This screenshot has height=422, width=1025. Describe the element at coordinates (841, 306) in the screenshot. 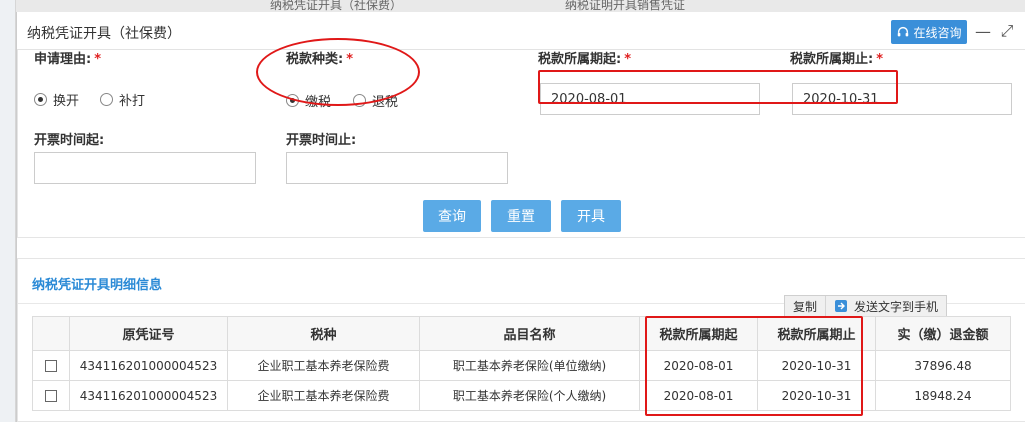

I see `phone-send-icon` at that location.